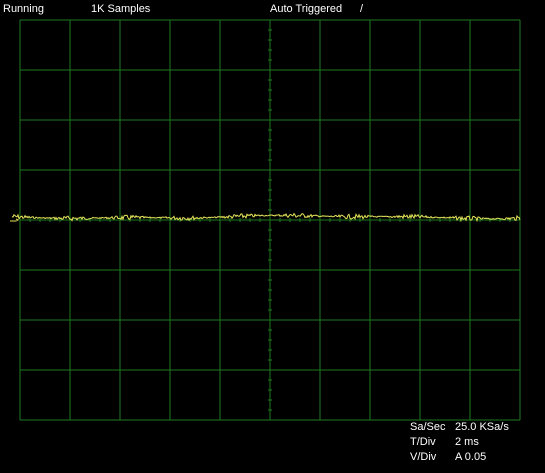 This screenshot has width=545, height=473. Describe the element at coordinates (423, 442) in the screenshot. I see `time-div-label: T/Div` at that location.